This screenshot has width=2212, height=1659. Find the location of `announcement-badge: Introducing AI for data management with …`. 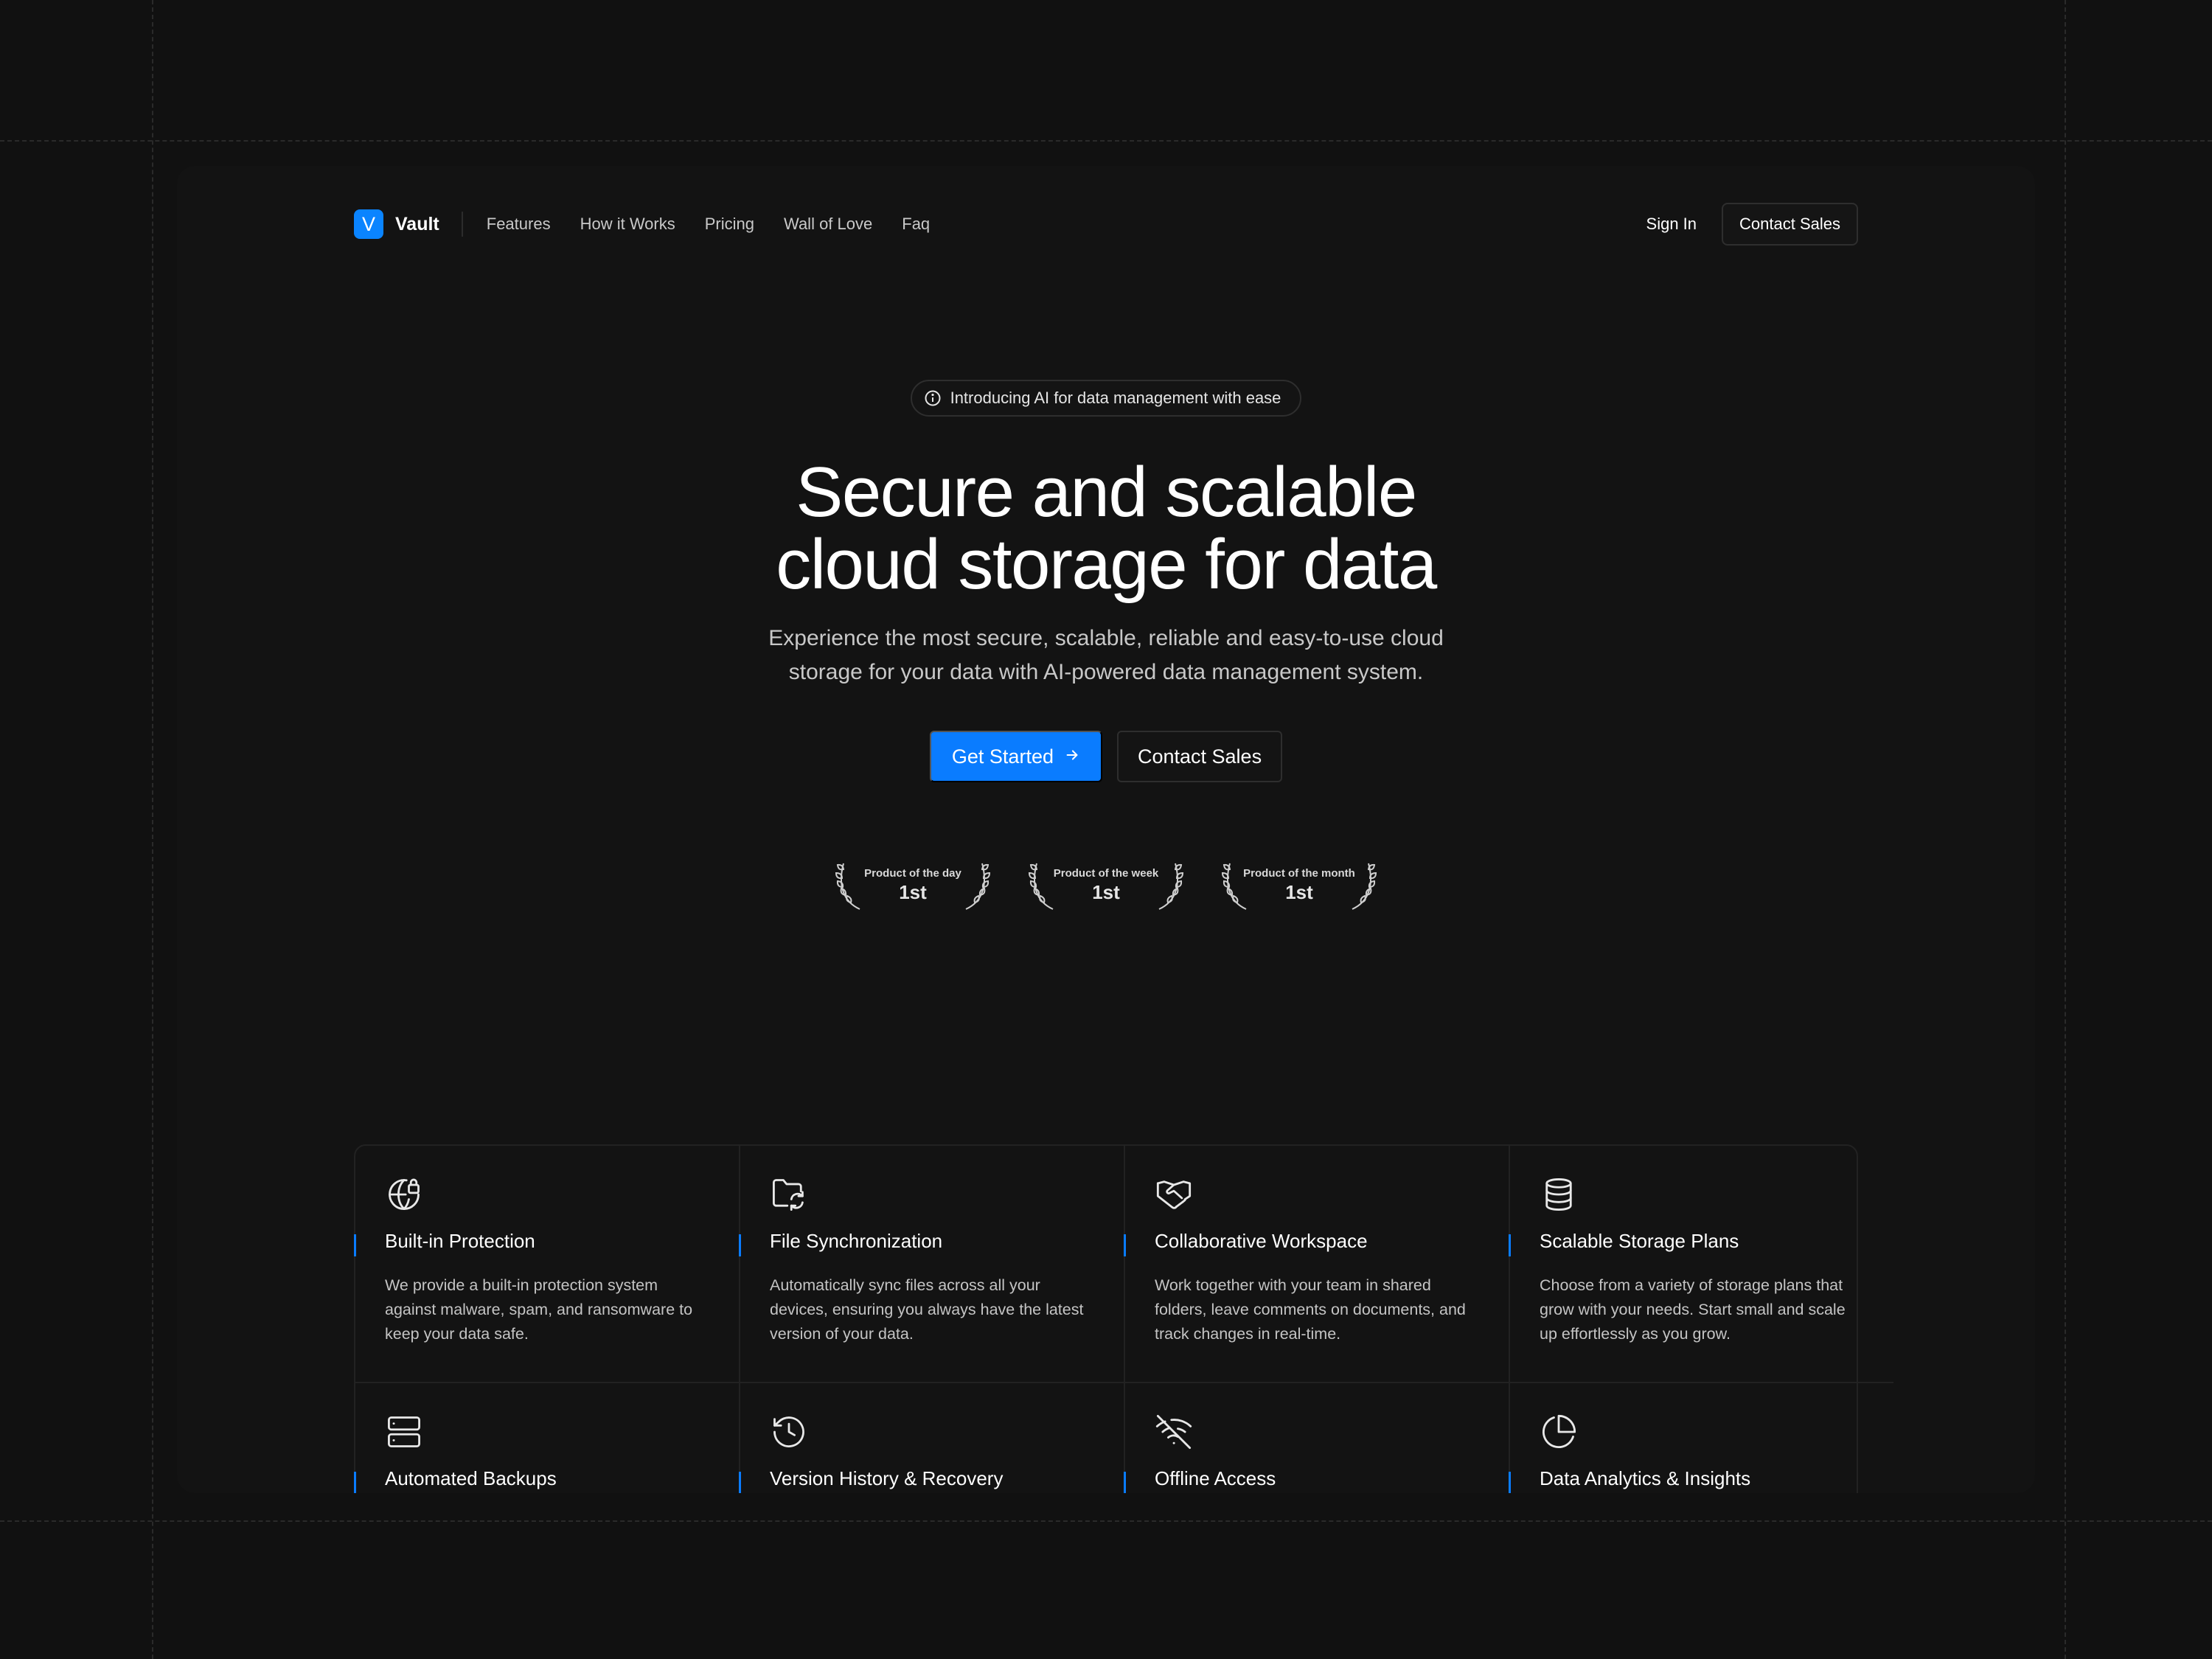

announcement-badge: Introducing AI for data management with … is located at coordinates (1106, 398).